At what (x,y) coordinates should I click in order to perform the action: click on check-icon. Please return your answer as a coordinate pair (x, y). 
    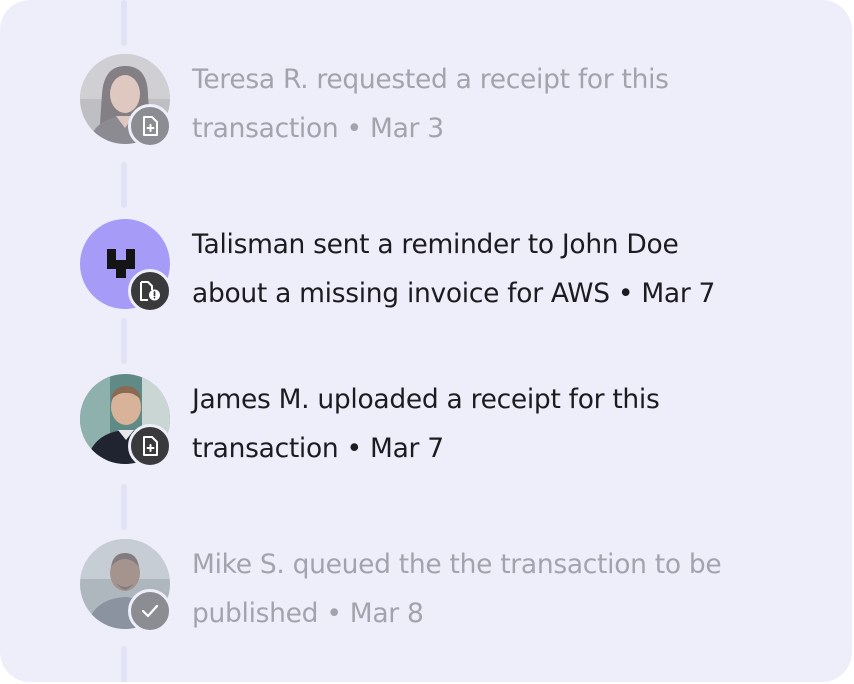
    Looking at the image, I should click on (150, 611).